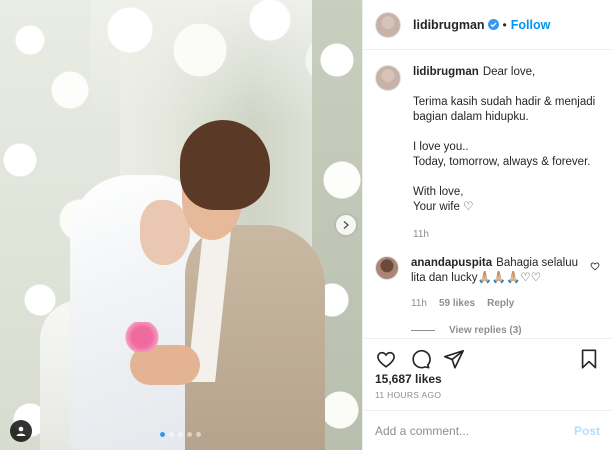 The image size is (612, 450). I want to click on caption-line: Today, tomorrow, always & forever., so click(502, 162).